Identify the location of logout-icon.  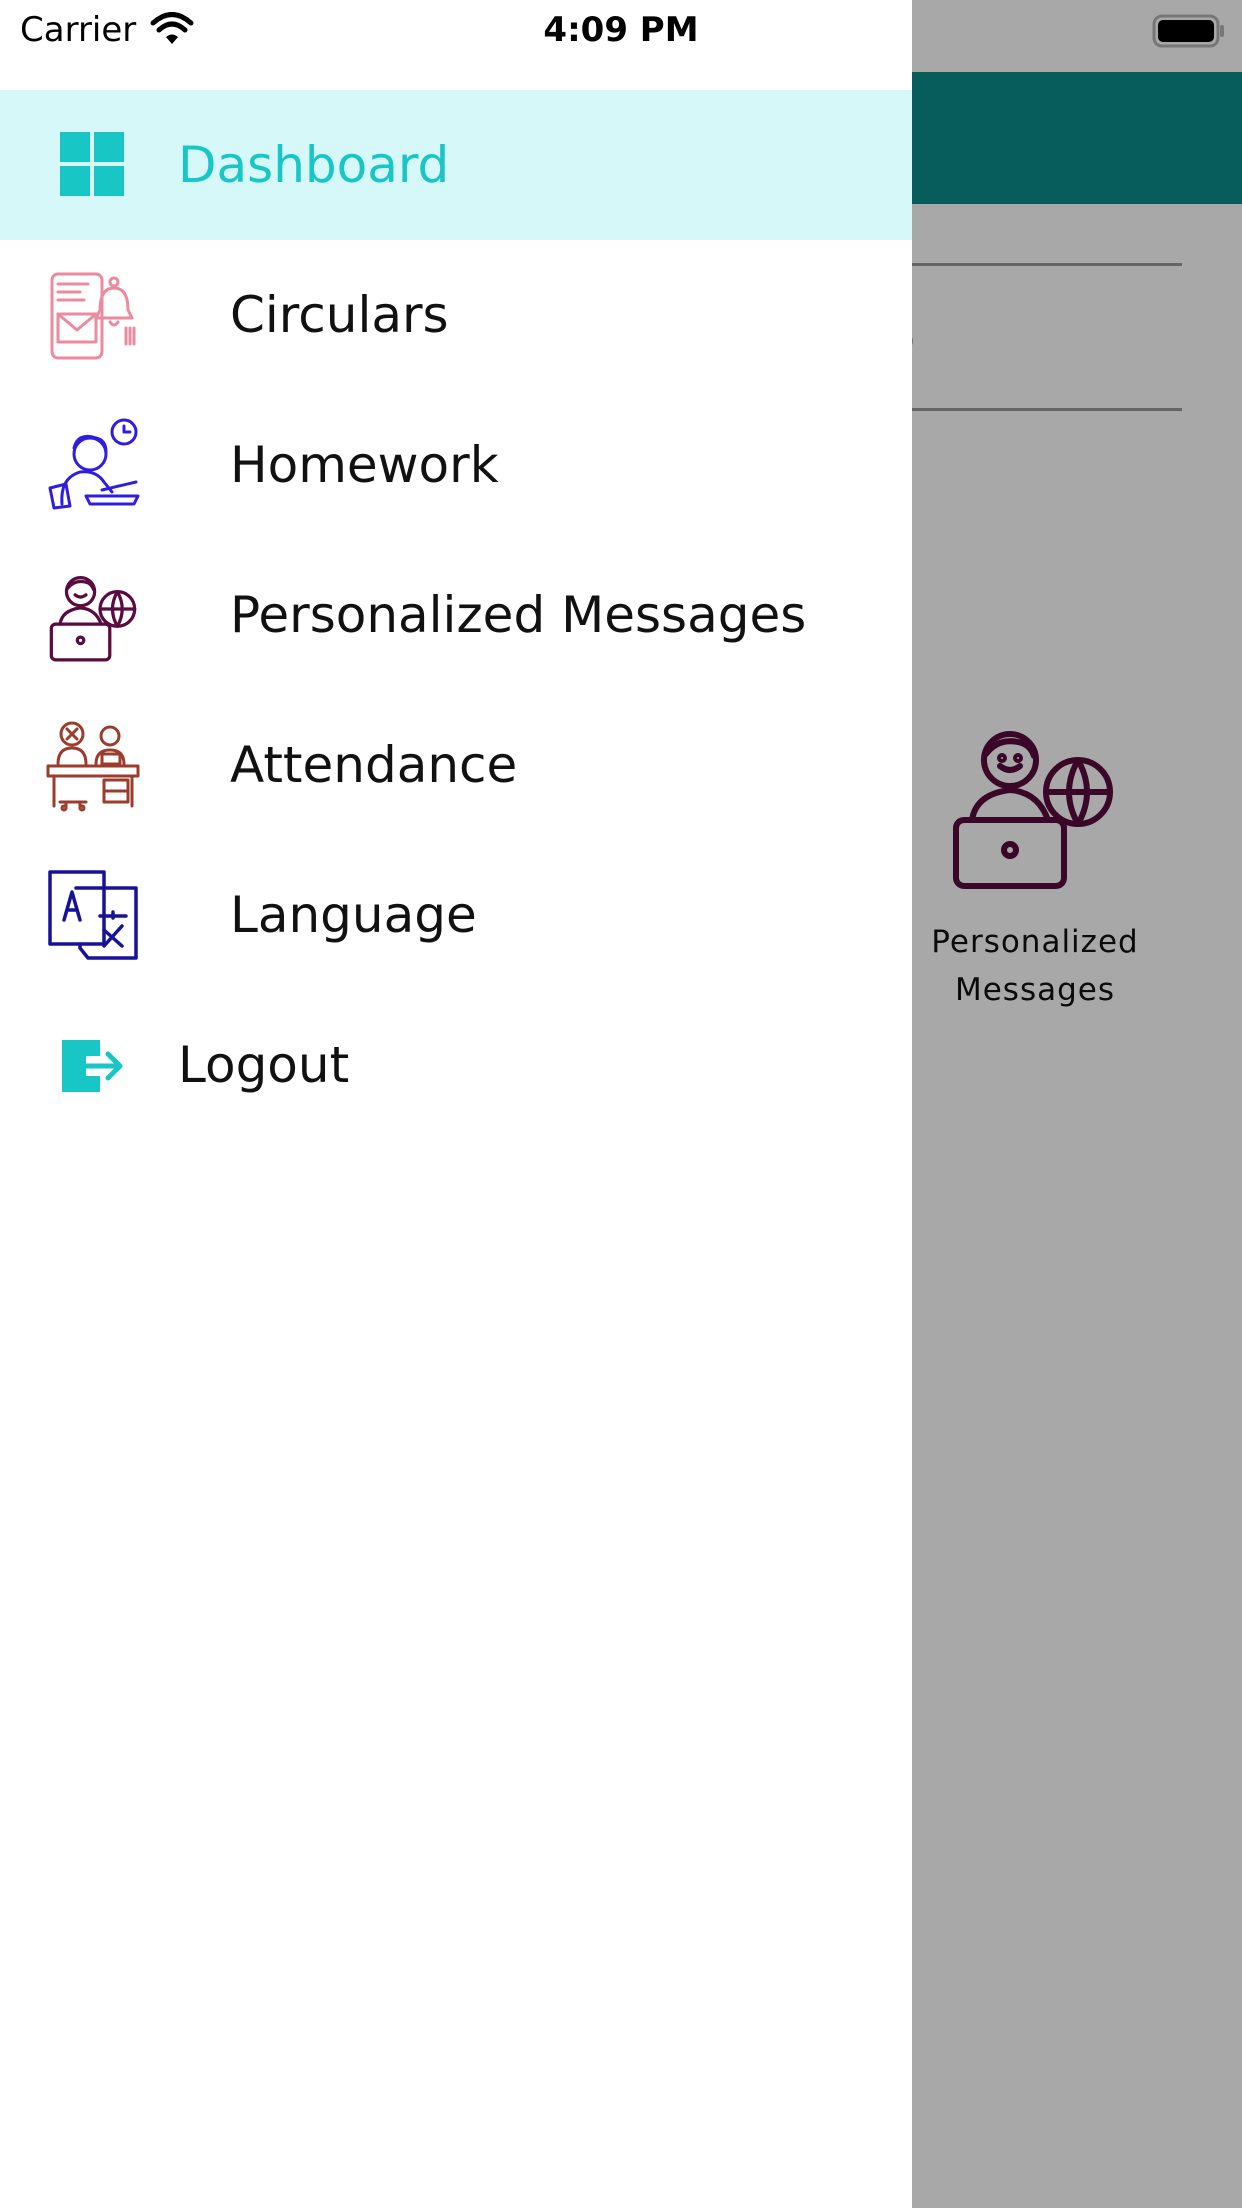
(92, 1066).